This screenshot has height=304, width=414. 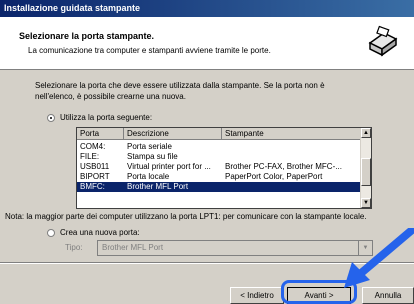 What do you see at coordinates (92, 186) in the screenshot?
I see `port-cell: BMFC:` at bounding box center [92, 186].